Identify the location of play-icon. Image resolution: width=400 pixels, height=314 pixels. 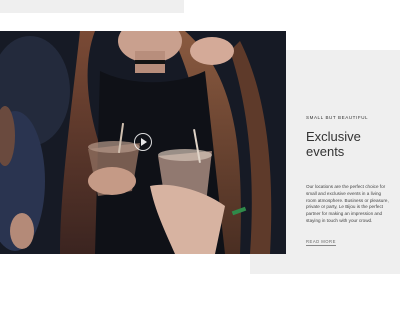
(144, 142).